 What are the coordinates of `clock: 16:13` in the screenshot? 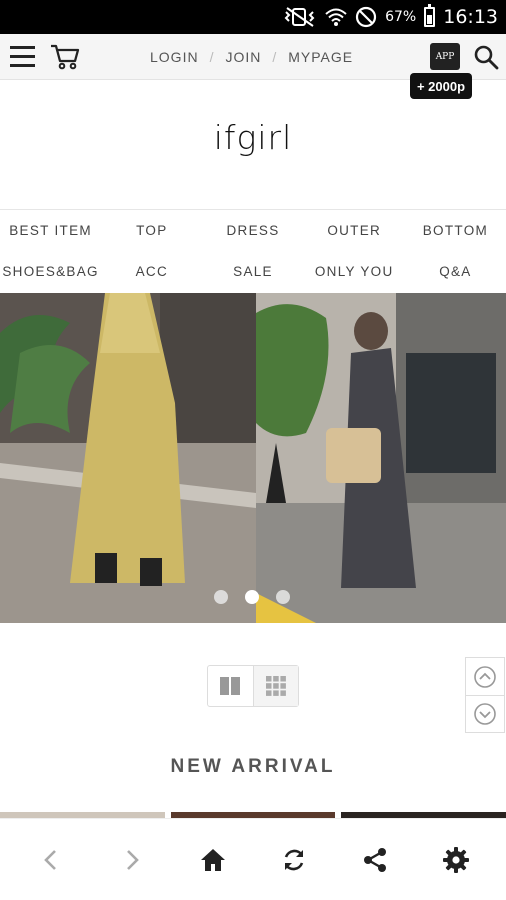 It's located at (470, 17).